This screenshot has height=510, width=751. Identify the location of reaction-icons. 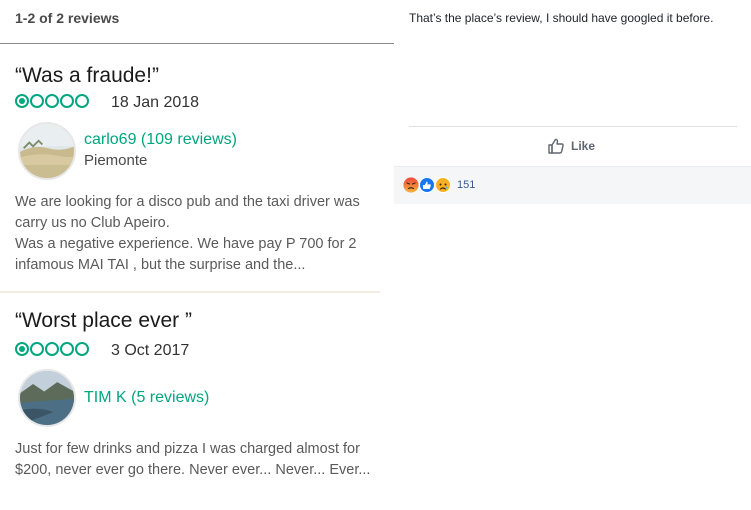
(428, 185).